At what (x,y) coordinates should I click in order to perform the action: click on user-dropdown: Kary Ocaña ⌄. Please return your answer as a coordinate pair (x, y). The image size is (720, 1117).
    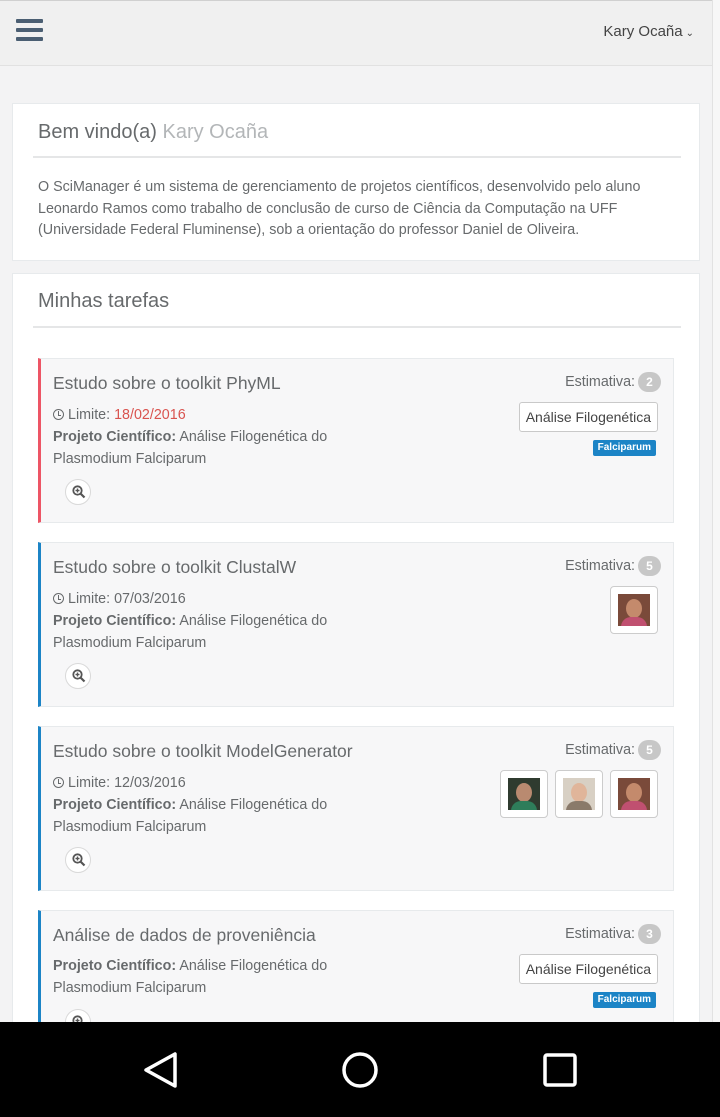
    Looking at the image, I should click on (648, 31).